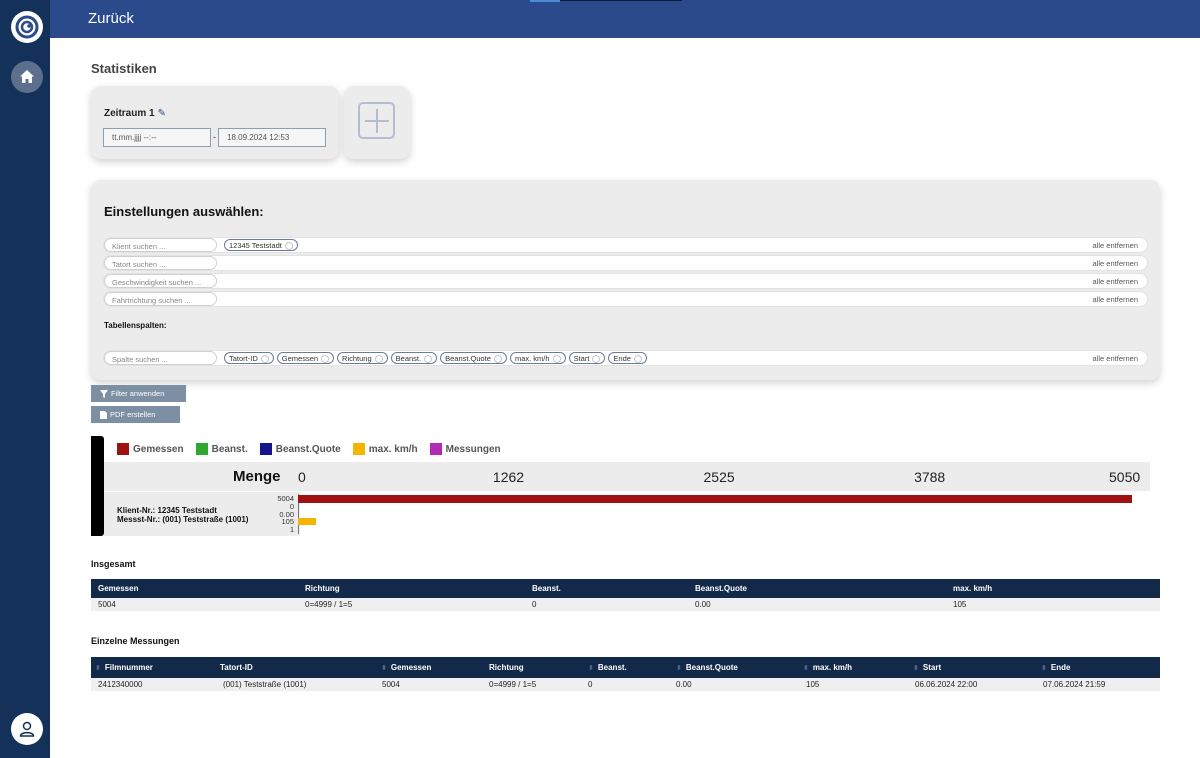  I want to click on chip-label: Start, so click(581, 358).